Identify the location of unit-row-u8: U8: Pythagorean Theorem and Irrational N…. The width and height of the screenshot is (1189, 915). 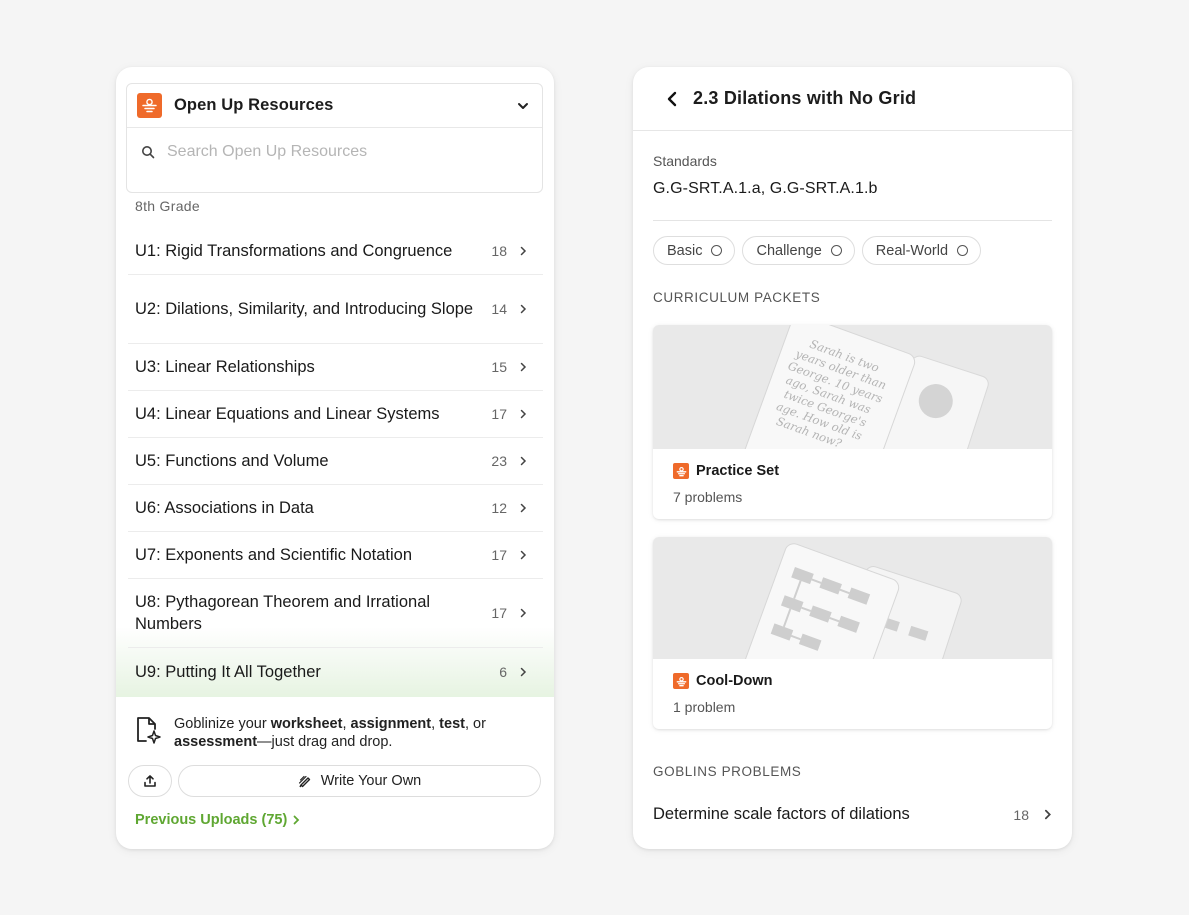
(335, 613).